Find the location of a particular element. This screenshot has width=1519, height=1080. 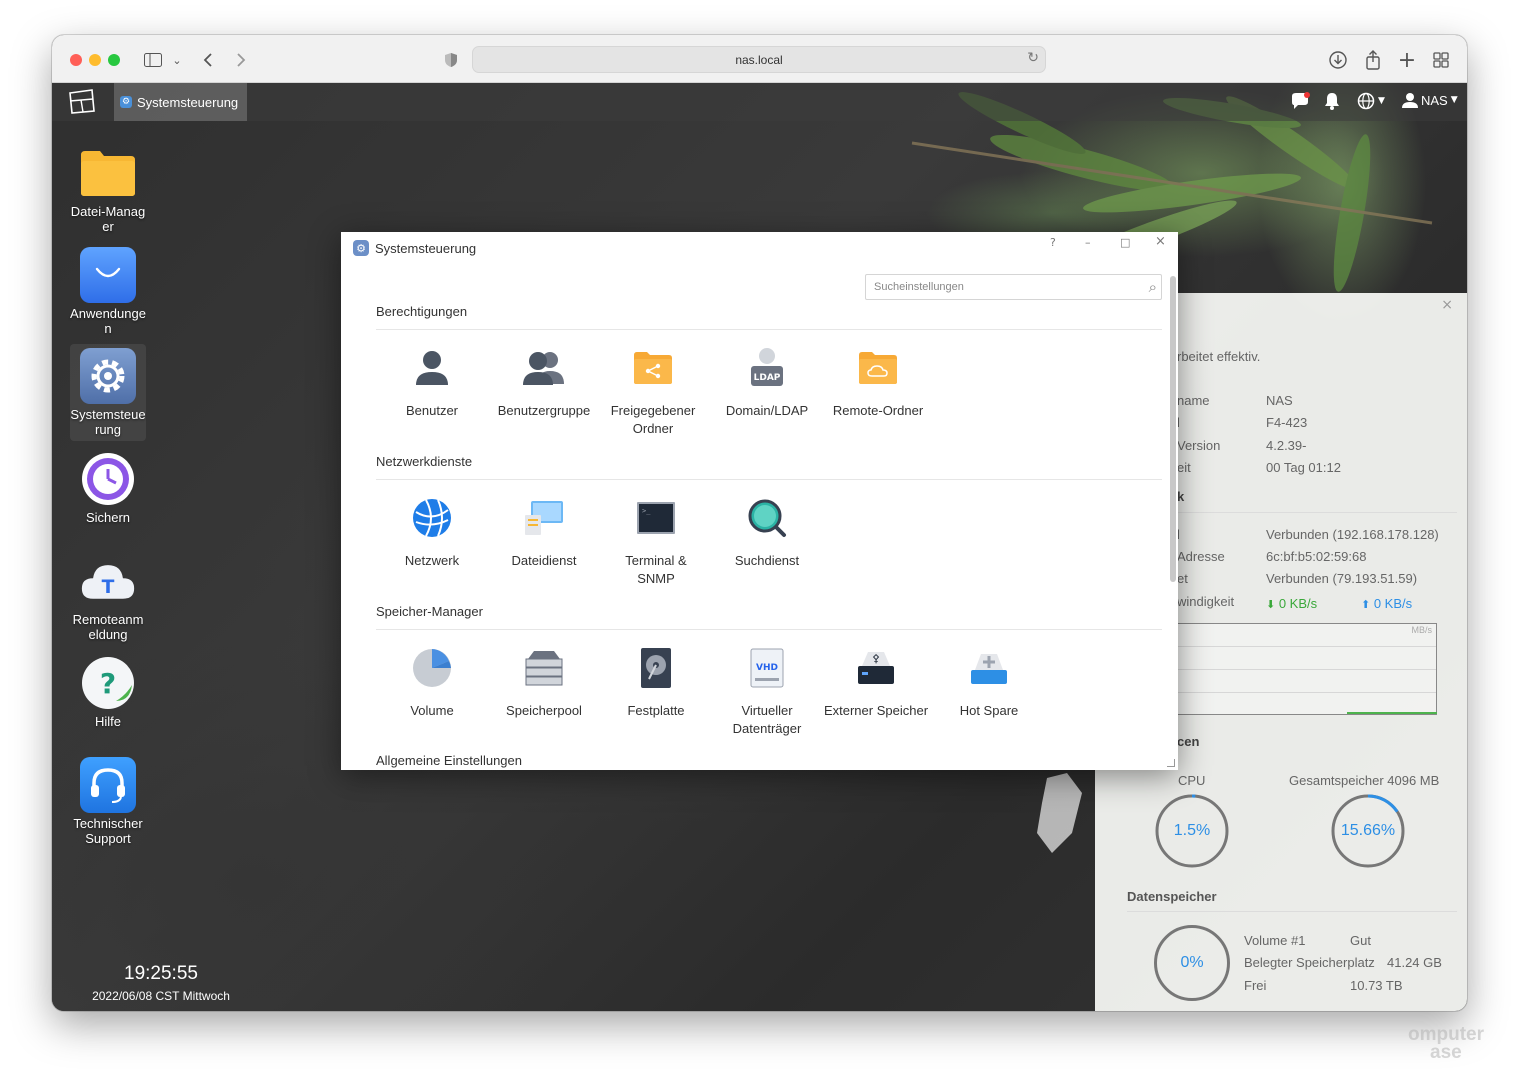

item-dateidienst: Dateidienst is located at coordinates (544, 533).